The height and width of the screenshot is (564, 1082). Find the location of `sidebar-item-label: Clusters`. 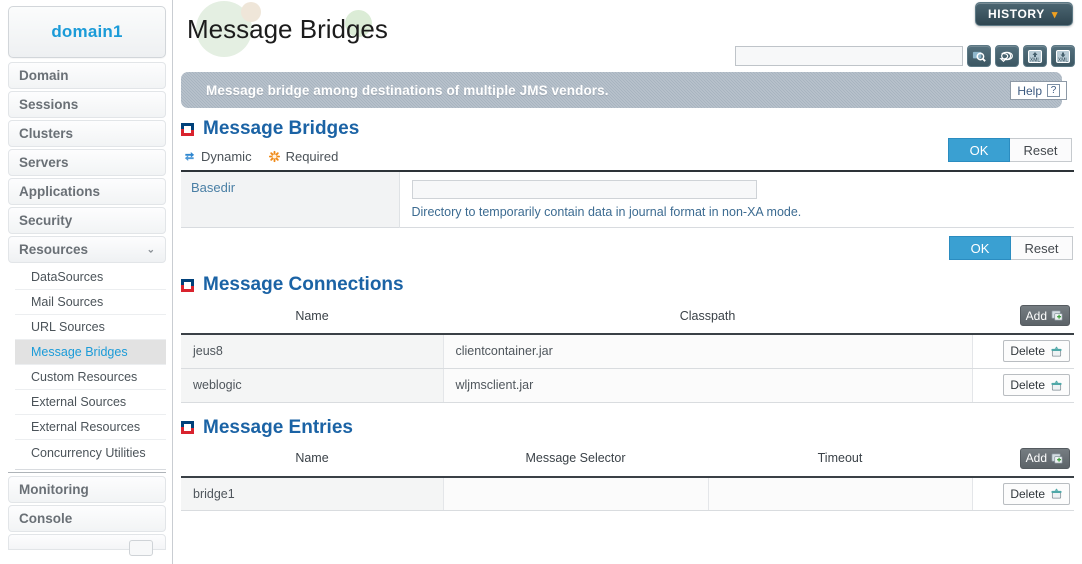

sidebar-item-label: Clusters is located at coordinates (46, 133).